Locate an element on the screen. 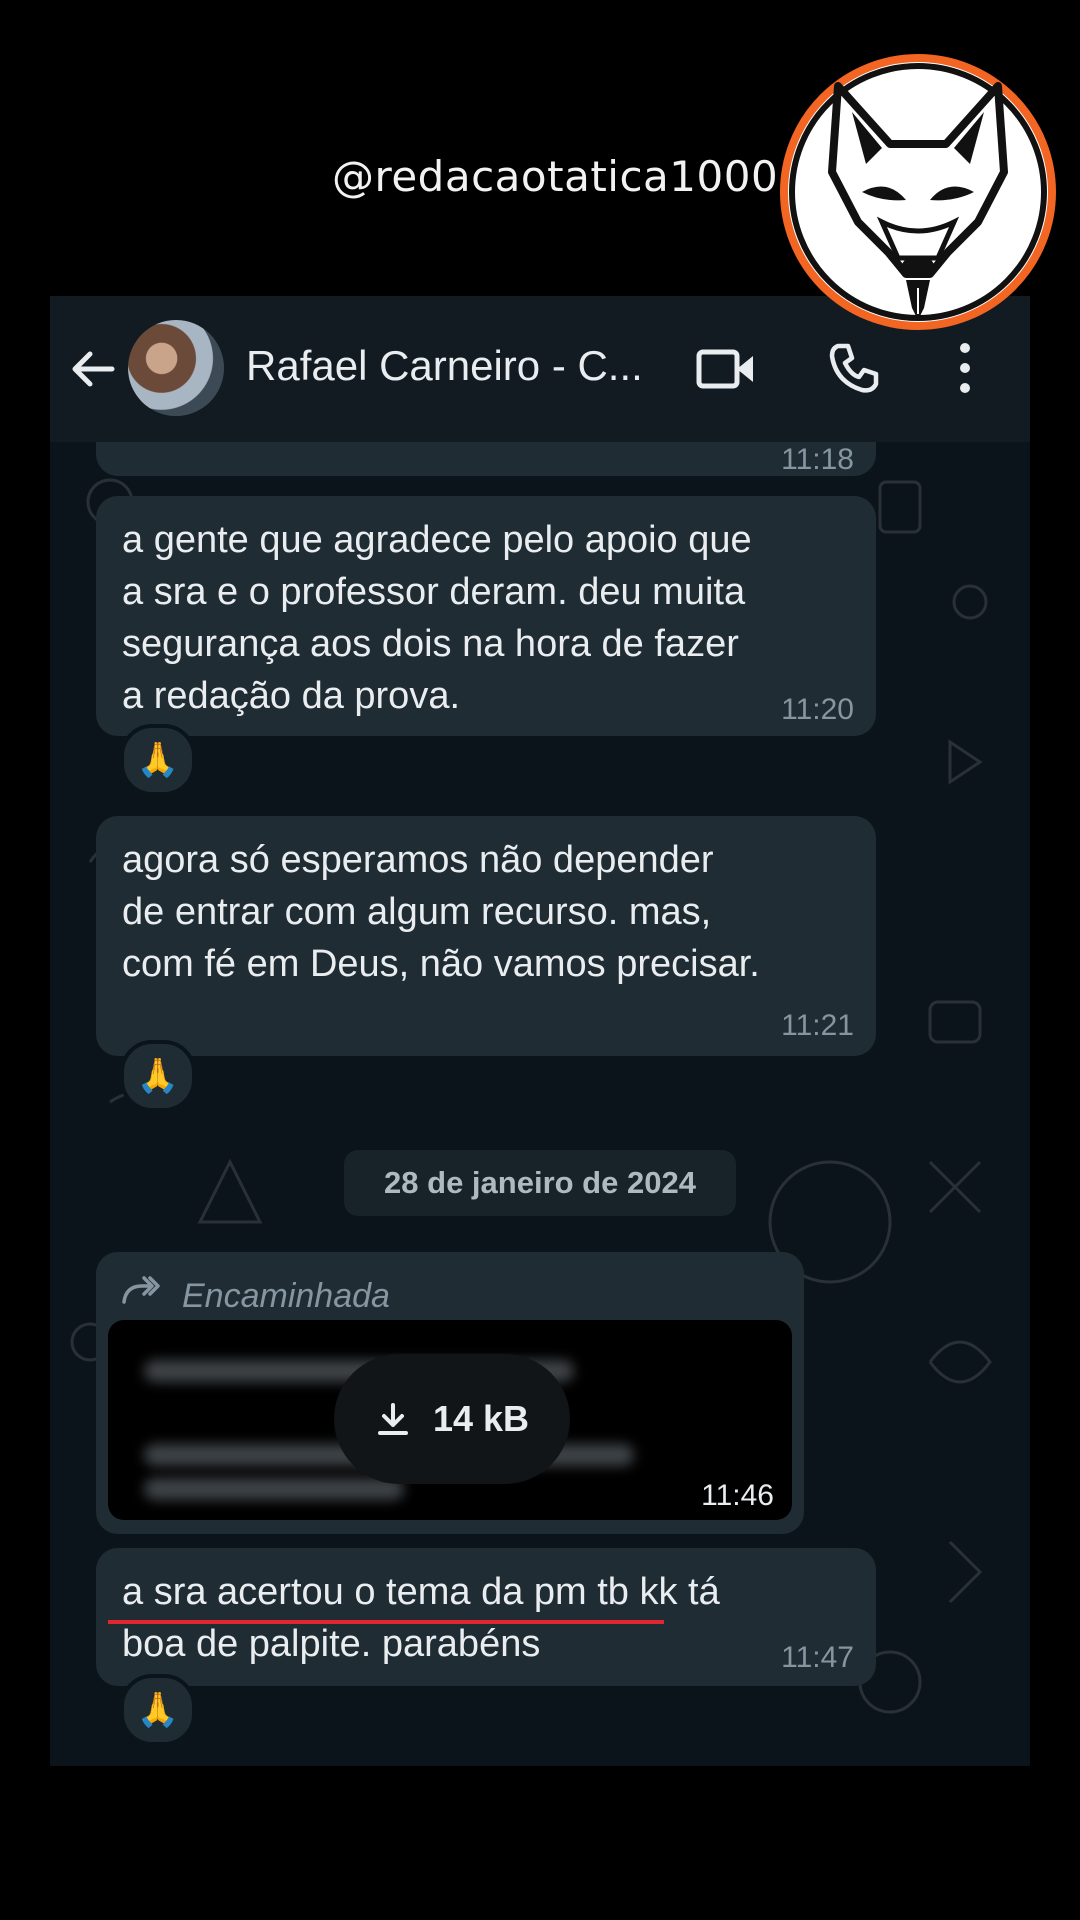 This screenshot has width=1080, height=1920. forward-icon is located at coordinates (141, 1290).